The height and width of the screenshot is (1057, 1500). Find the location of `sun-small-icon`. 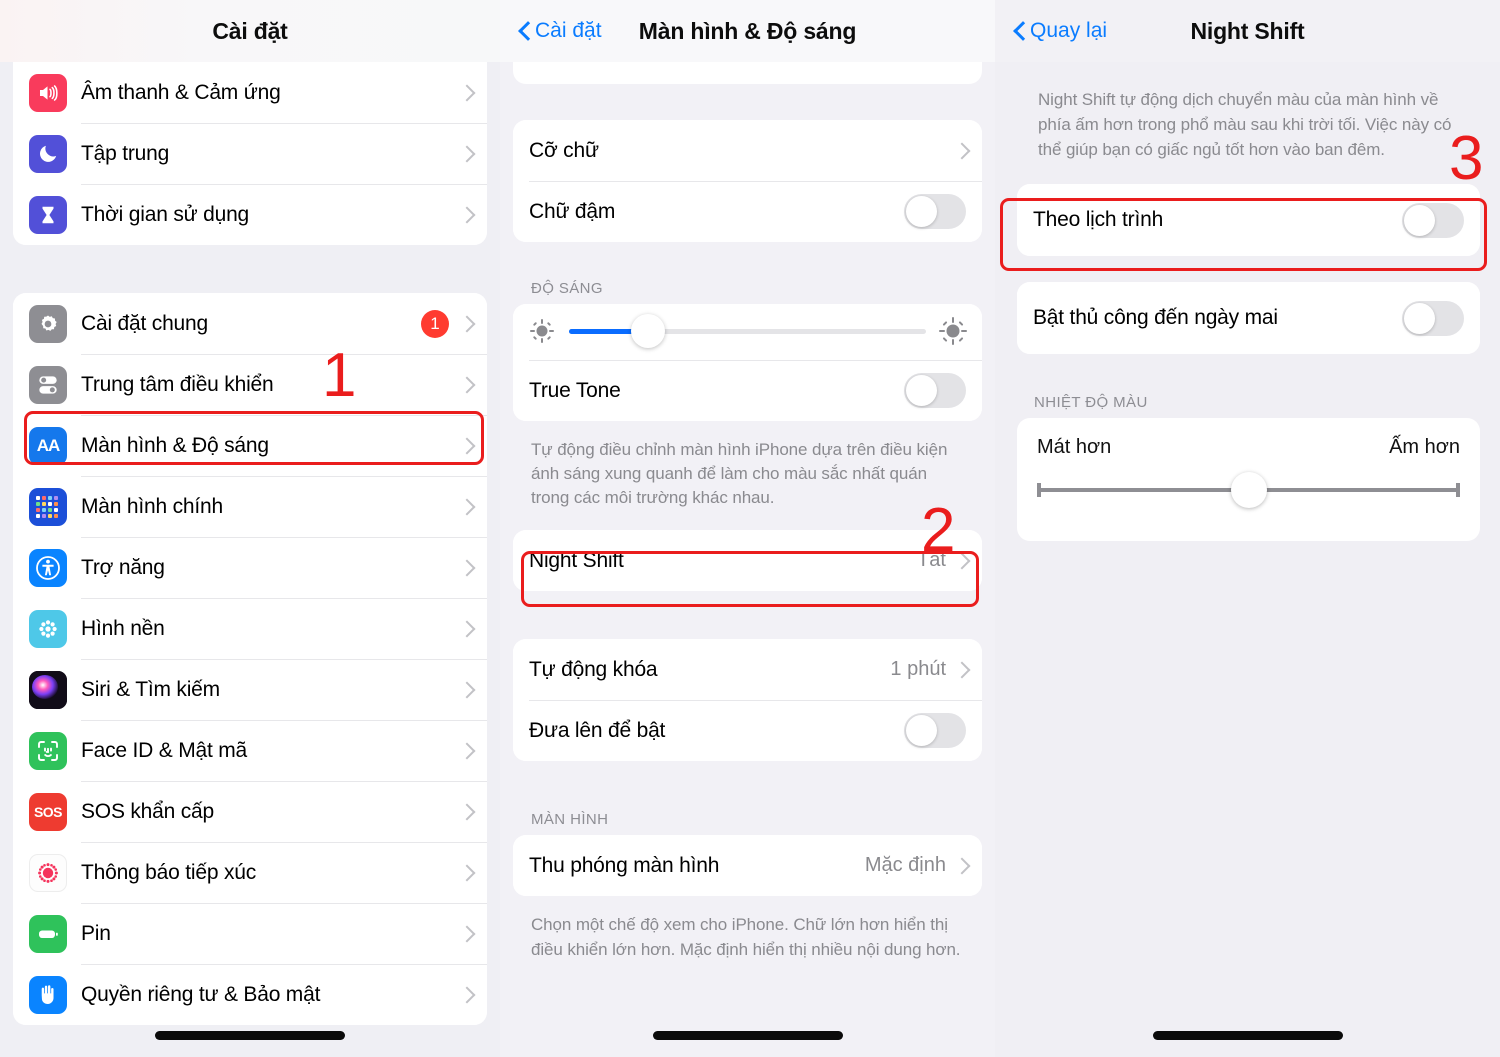

sun-small-icon is located at coordinates (542, 331).